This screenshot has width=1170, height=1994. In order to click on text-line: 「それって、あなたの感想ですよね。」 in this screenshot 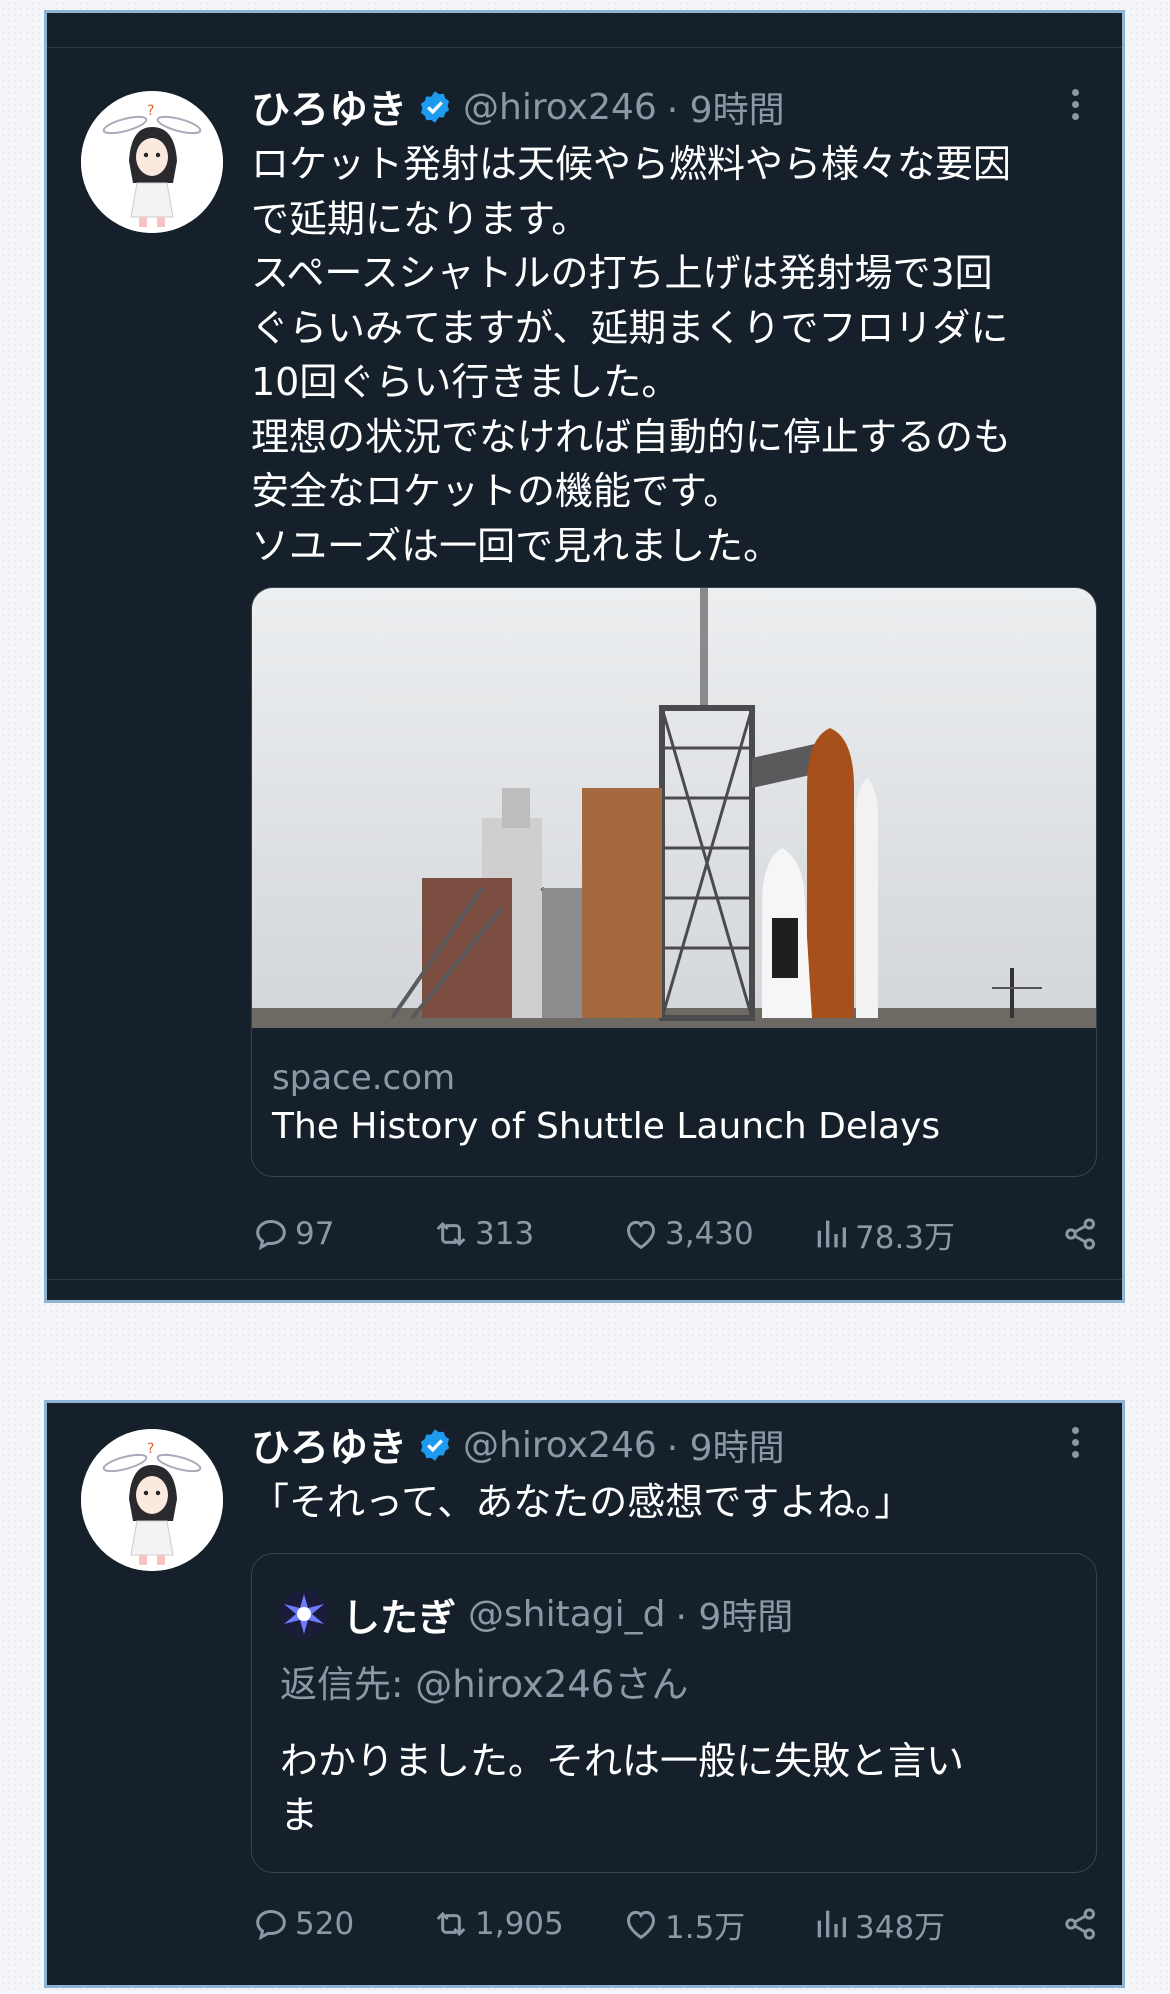, I will do `click(582, 1502)`.